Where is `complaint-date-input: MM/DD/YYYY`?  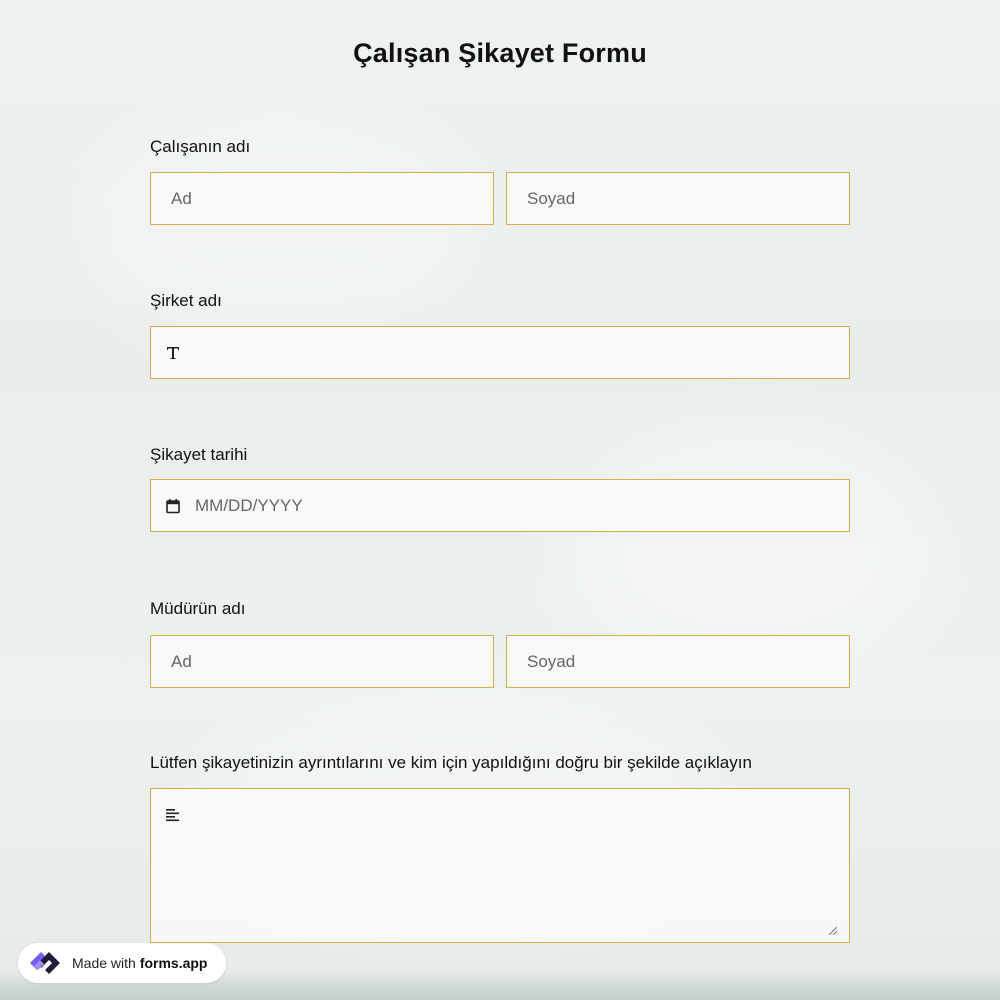
complaint-date-input: MM/DD/YYYY is located at coordinates (500, 505).